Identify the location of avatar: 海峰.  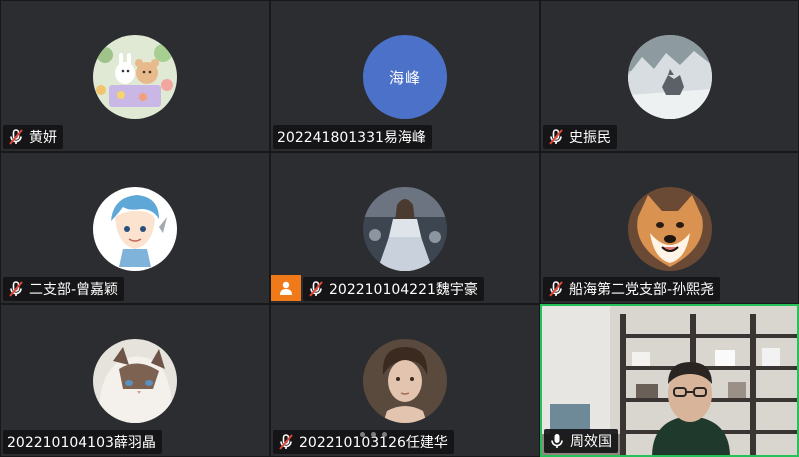
(405, 77).